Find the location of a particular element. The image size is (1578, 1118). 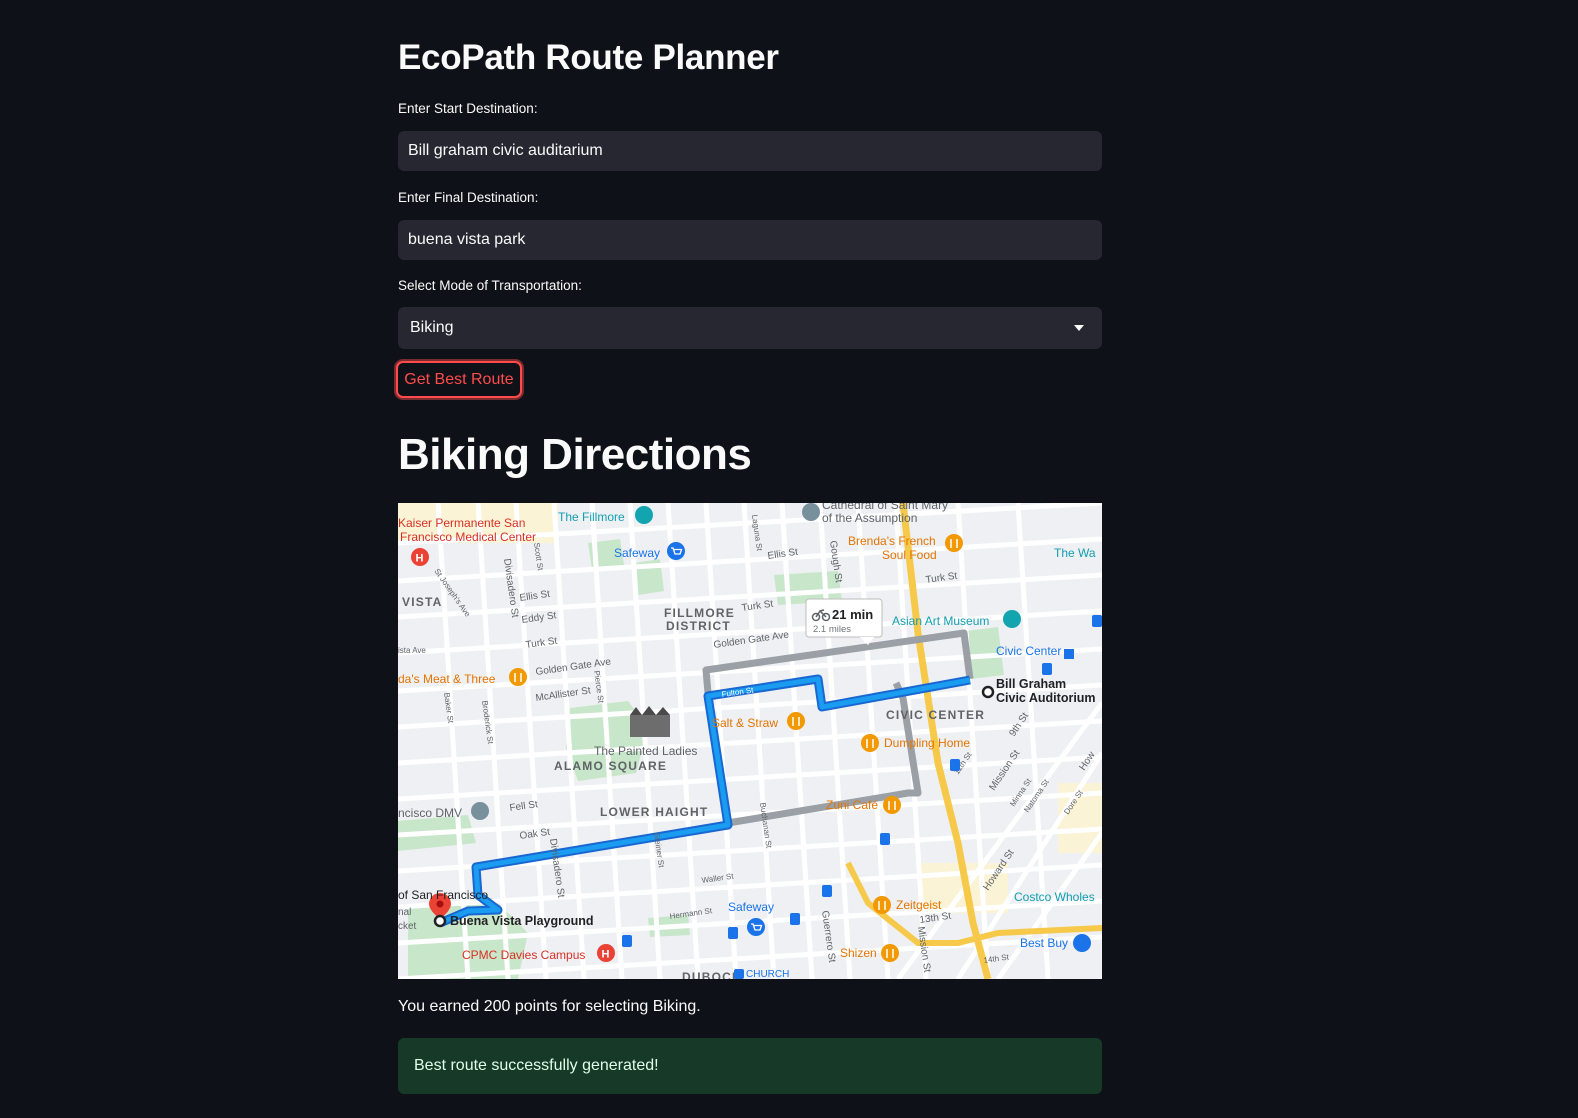

directions-heading: Biking Directions is located at coordinates (575, 454).